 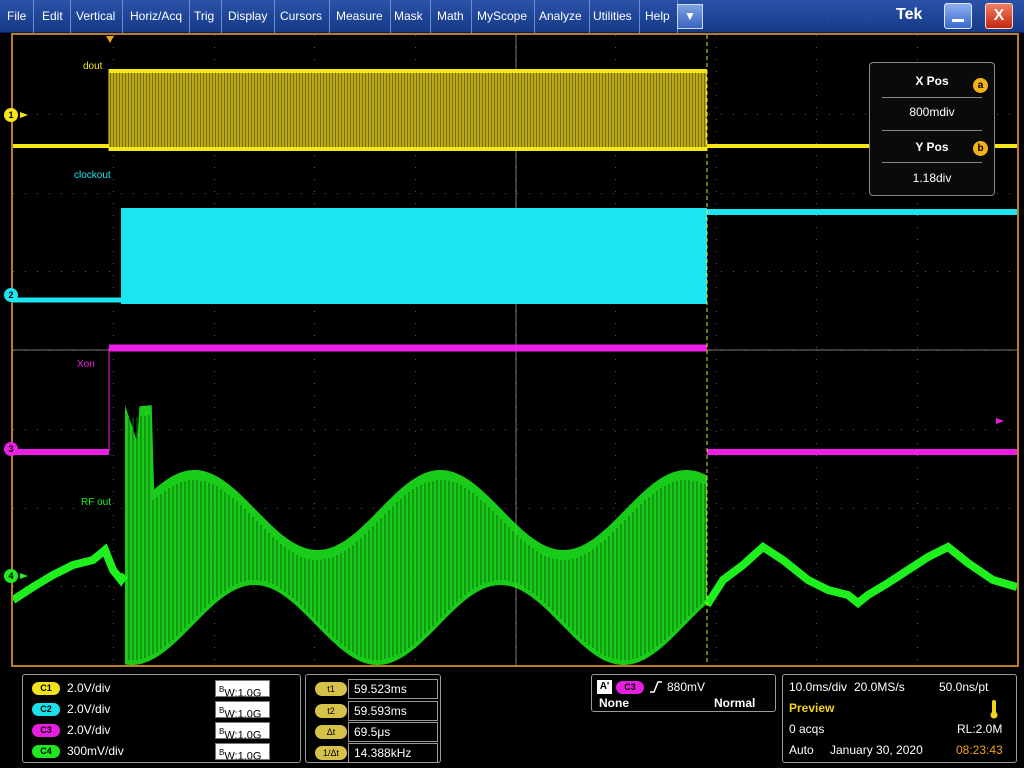 What do you see at coordinates (801, 750) in the screenshot?
I see `trigger-auto-mode: Auto` at bounding box center [801, 750].